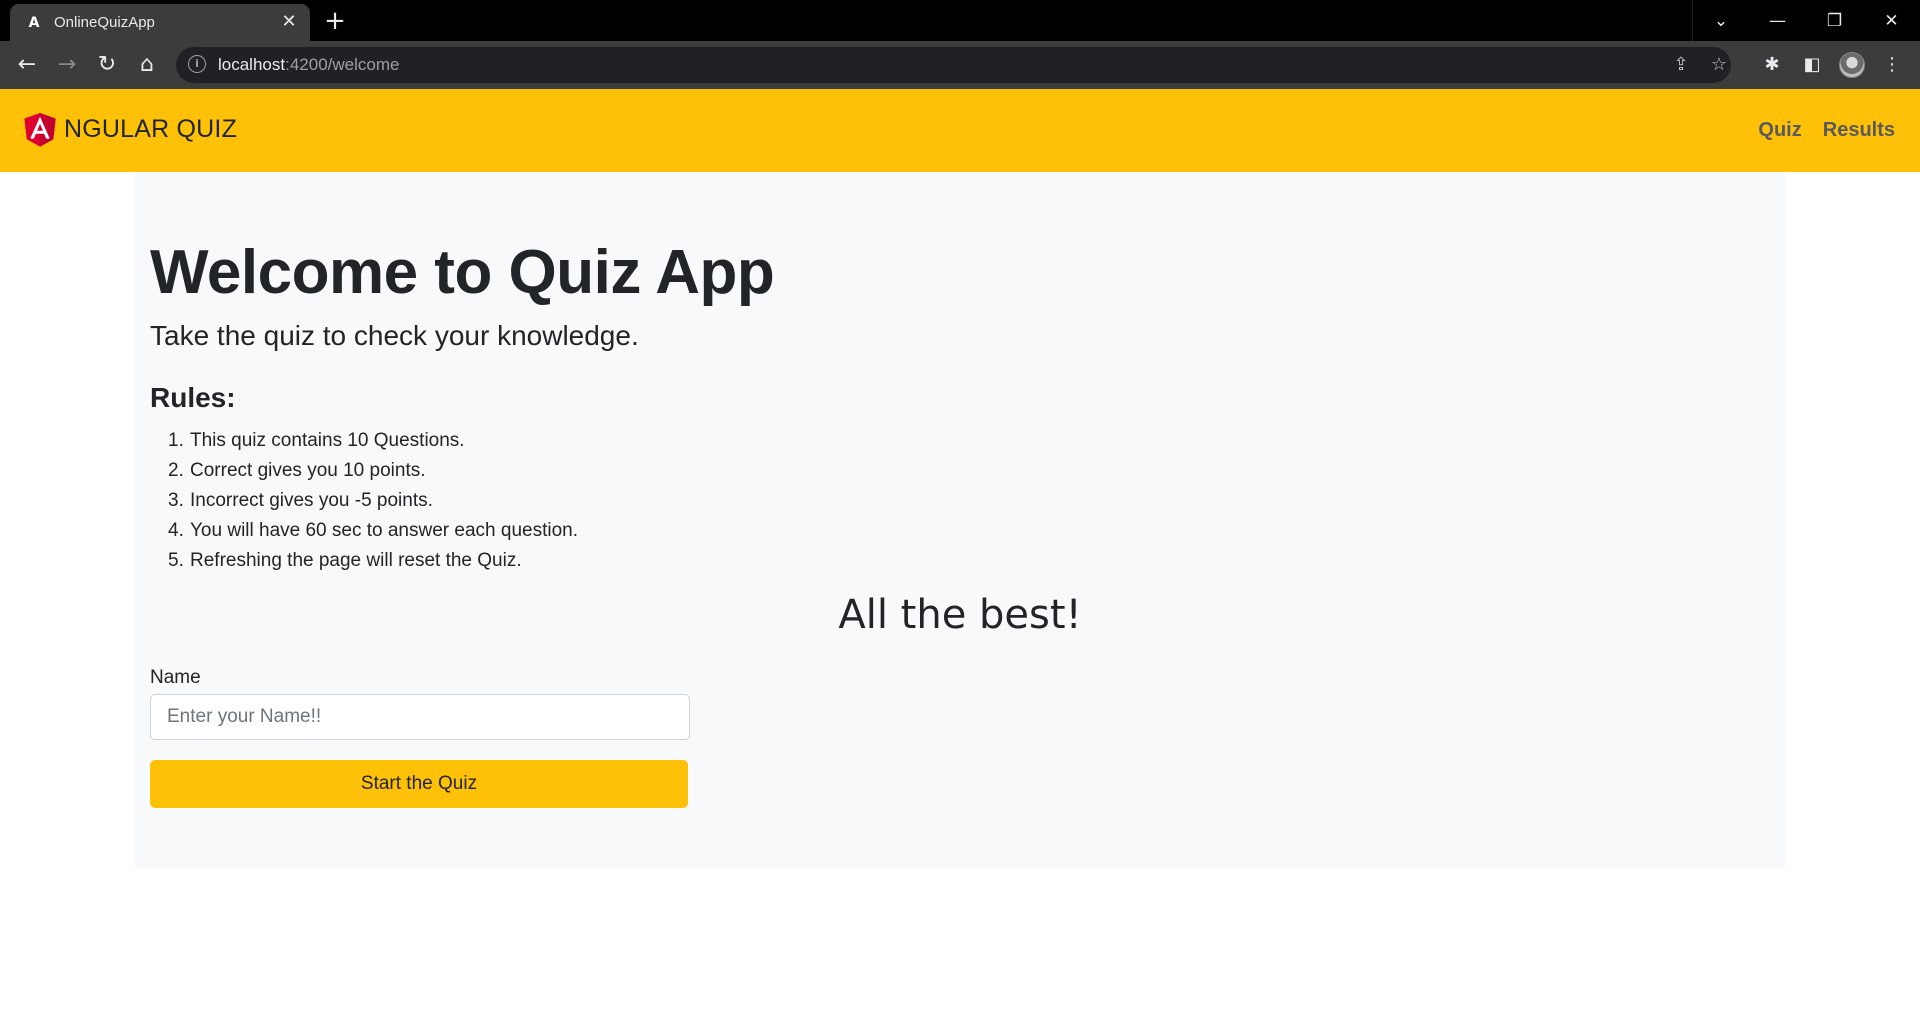  Describe the element at coordinates (960, 20) in the screenshot. I see `browser-tab-bar: A OnlineQuizApp ✕ + ⌄ — ❐ ✕` at that location.